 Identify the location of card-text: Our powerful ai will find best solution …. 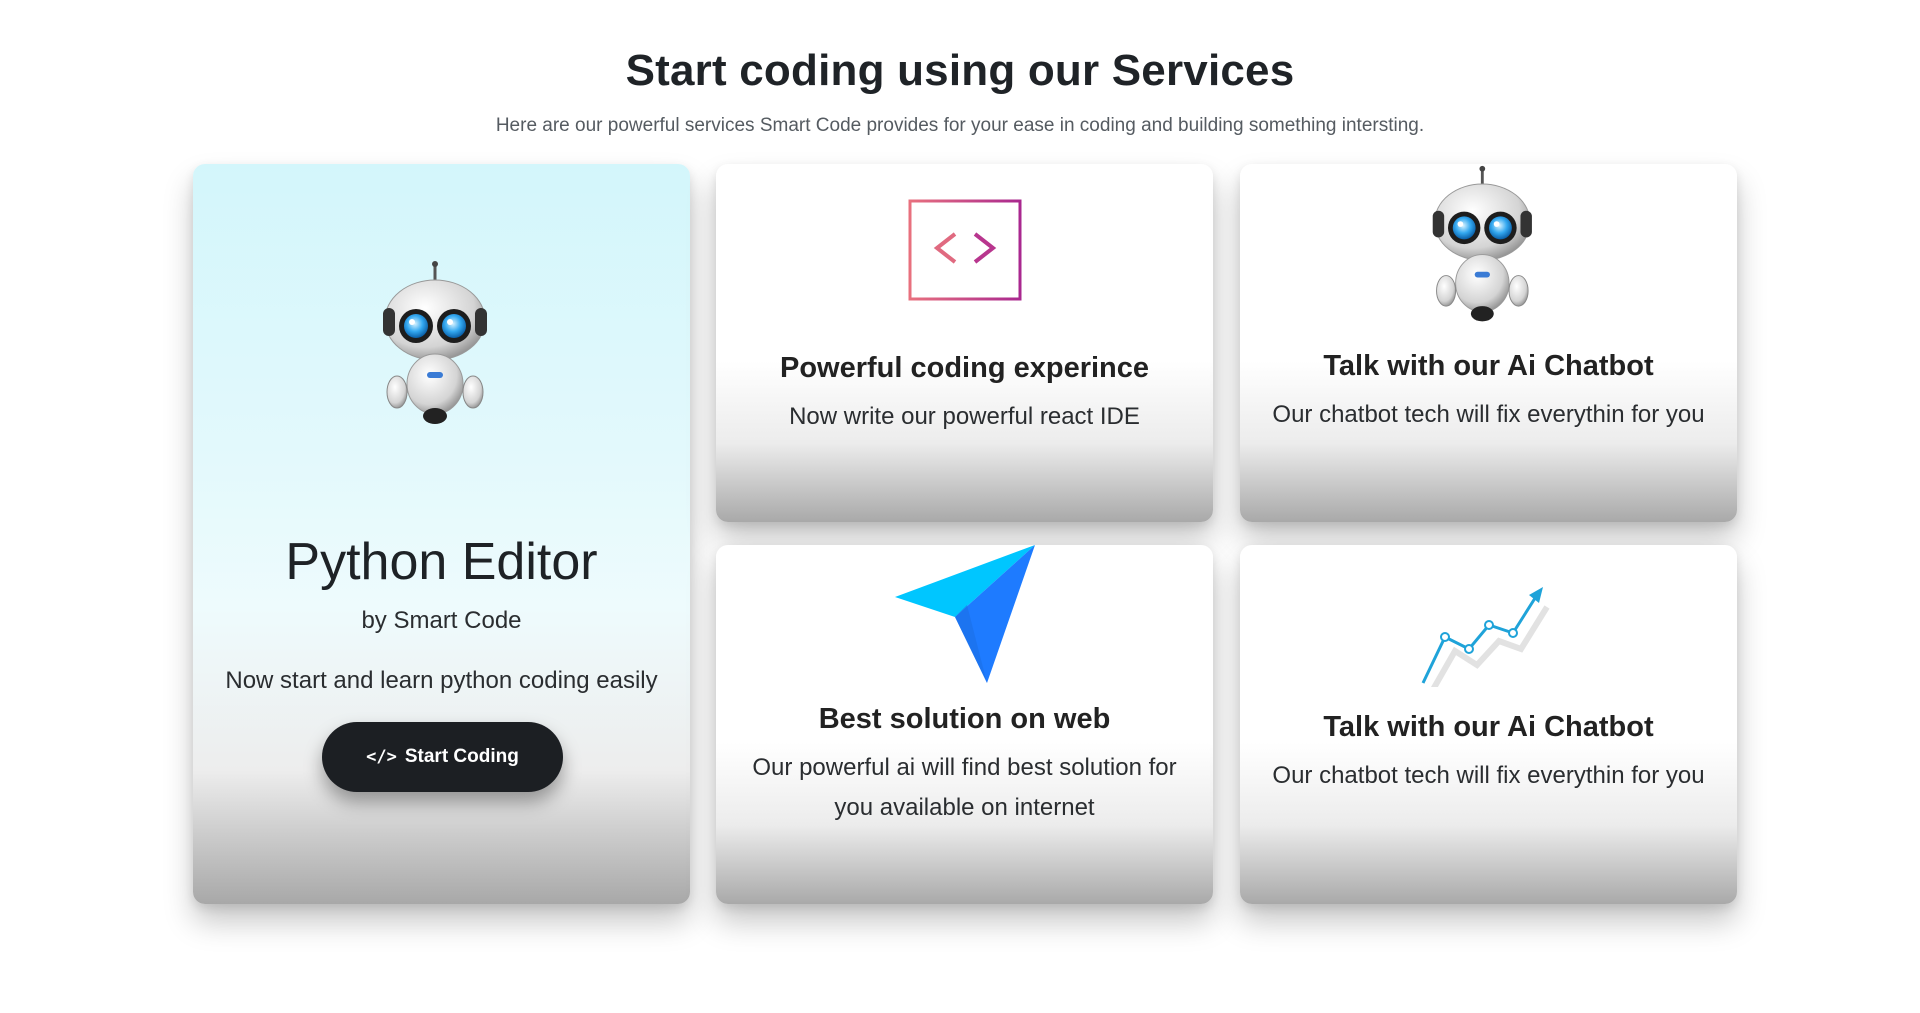
(964, 787).